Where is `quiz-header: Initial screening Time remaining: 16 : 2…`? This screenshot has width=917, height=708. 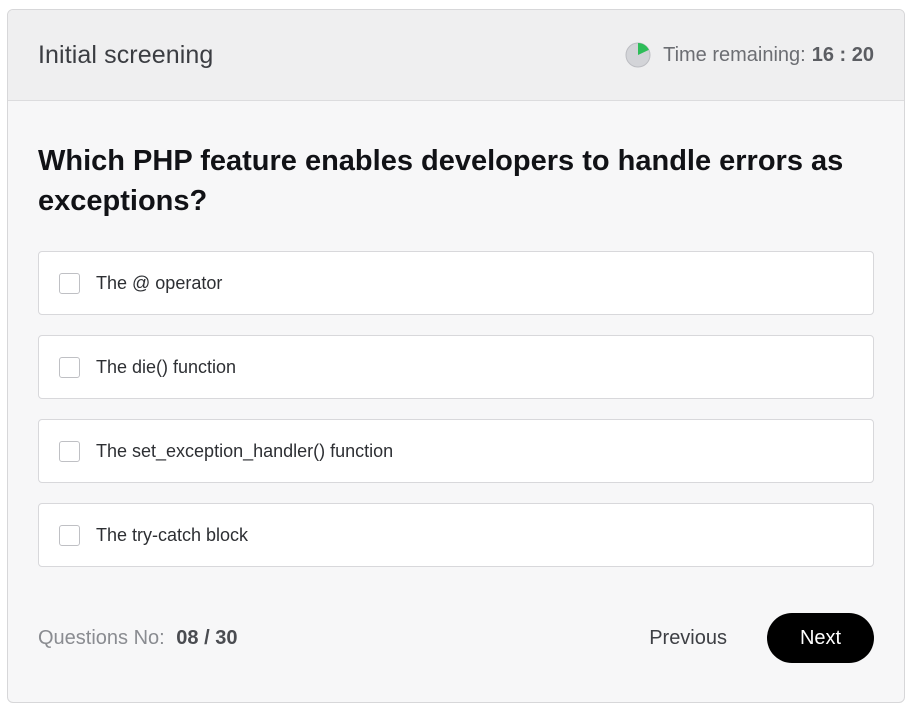
quiz-header: Initial screening Time remaining: 16 : 2… is located at coordinates (456, 55).